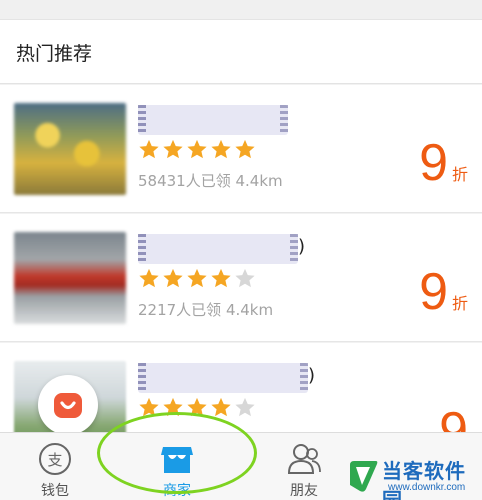 The width and height of the screenshot is (482, 500). Describe the element at coordinates (427, 487) in the screenshot. I see `watermark-url: www.downkr.com` at that location.